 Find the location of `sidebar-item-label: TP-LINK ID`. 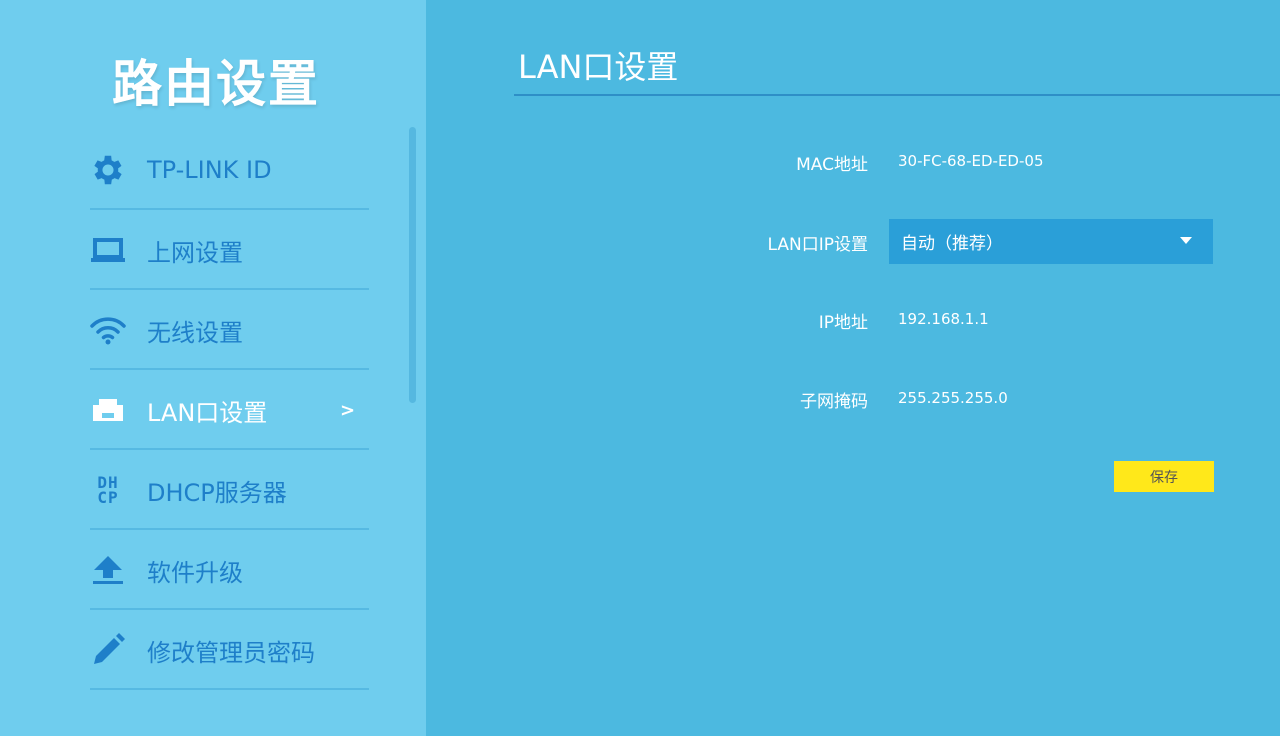

sidebar-item-label: TP-LINK ID is located at coordinates (209, 170).